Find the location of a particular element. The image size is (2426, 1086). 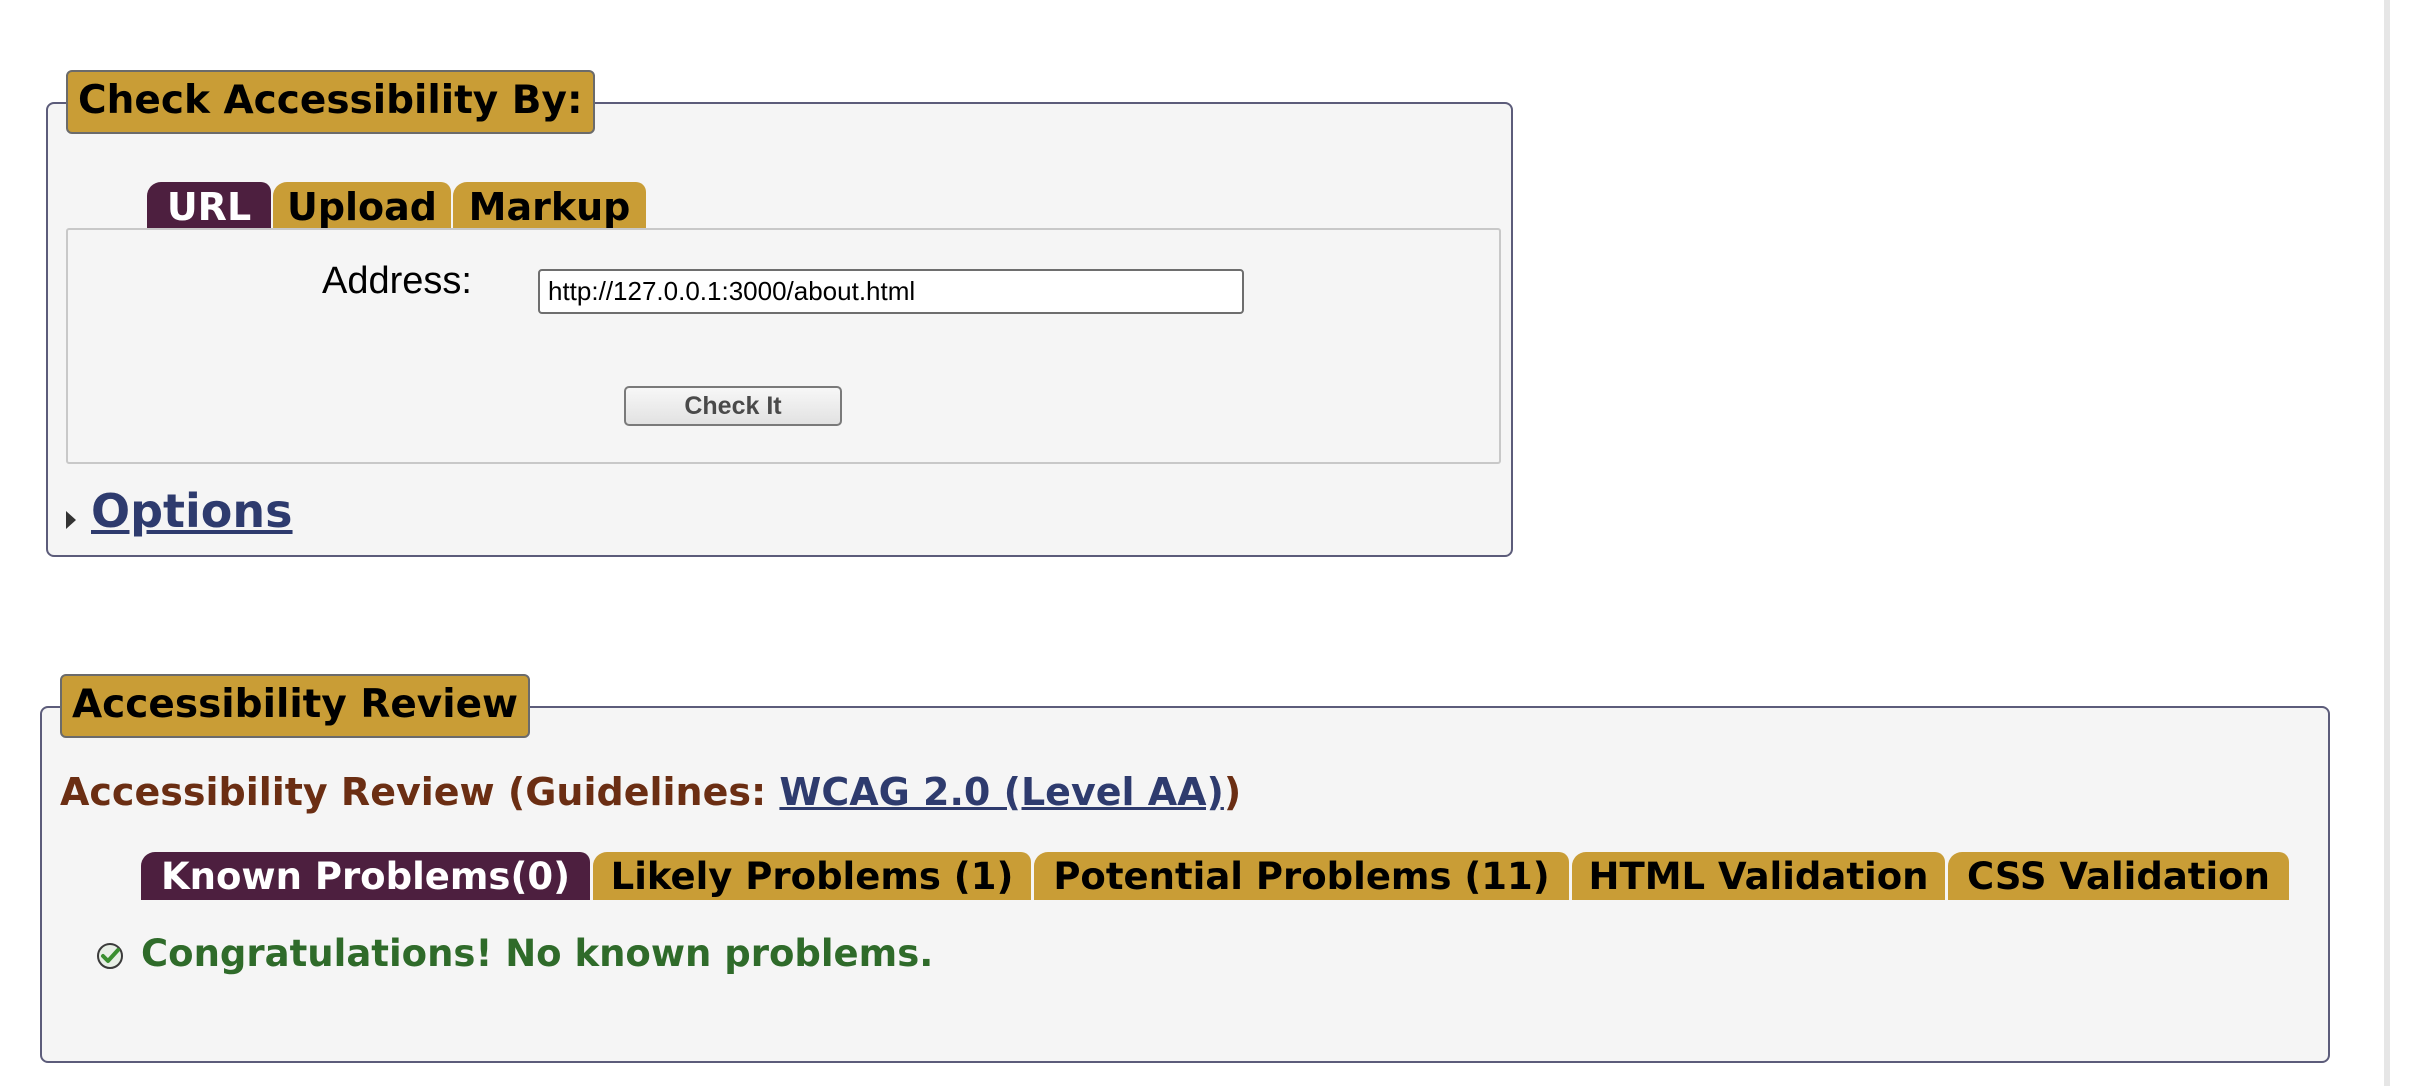

tab-url: URL is located at coordinates (209, 206).